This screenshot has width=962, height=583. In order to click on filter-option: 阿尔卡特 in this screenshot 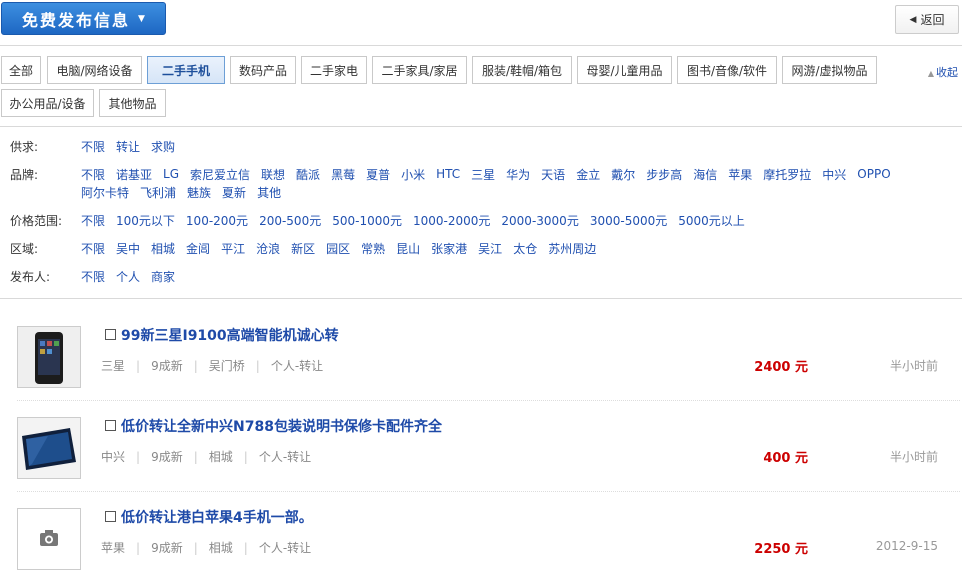, I will do `click(105, 192)`.